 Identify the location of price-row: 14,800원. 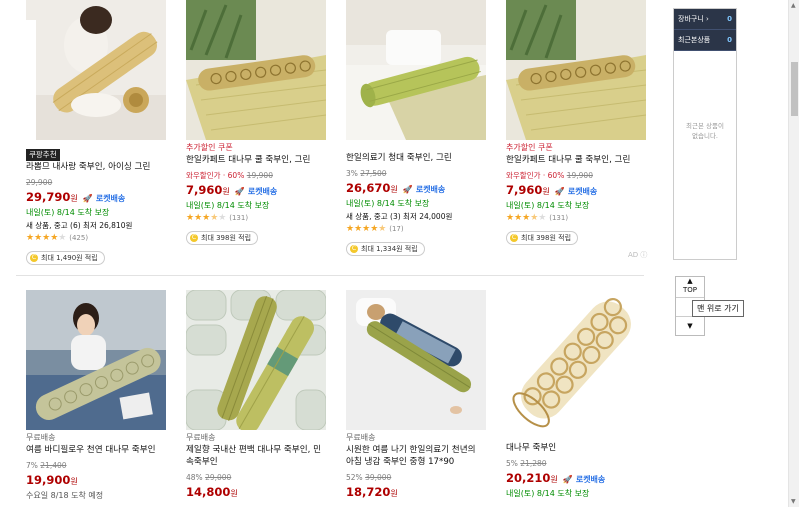
(256, 492).